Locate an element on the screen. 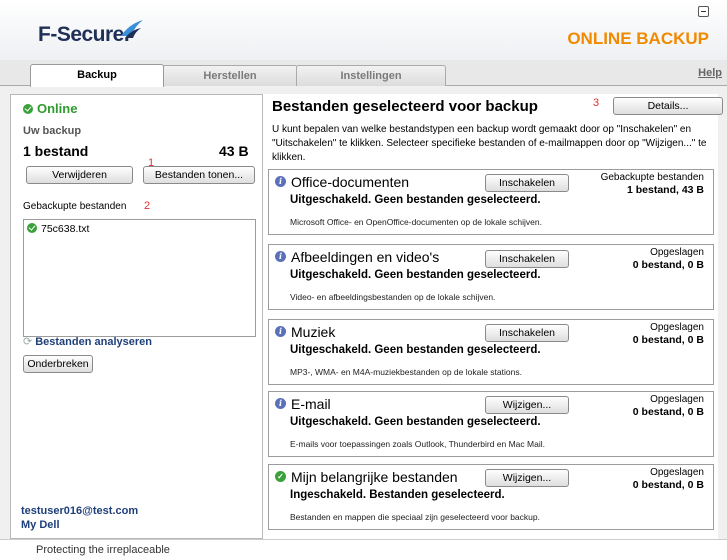  analyze-files-status: ⟳ Bestanden analyseren is located at coordinates (87, 341).